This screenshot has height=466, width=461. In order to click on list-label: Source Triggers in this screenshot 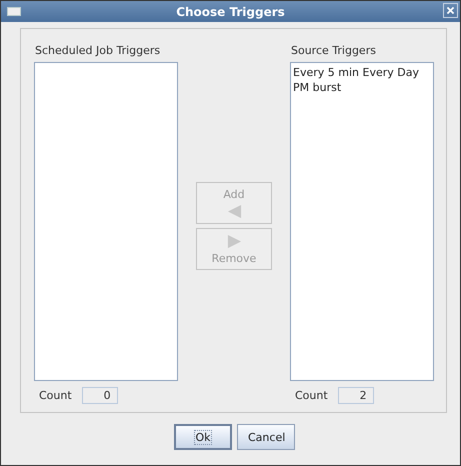, I will do `click(334, 51)`.